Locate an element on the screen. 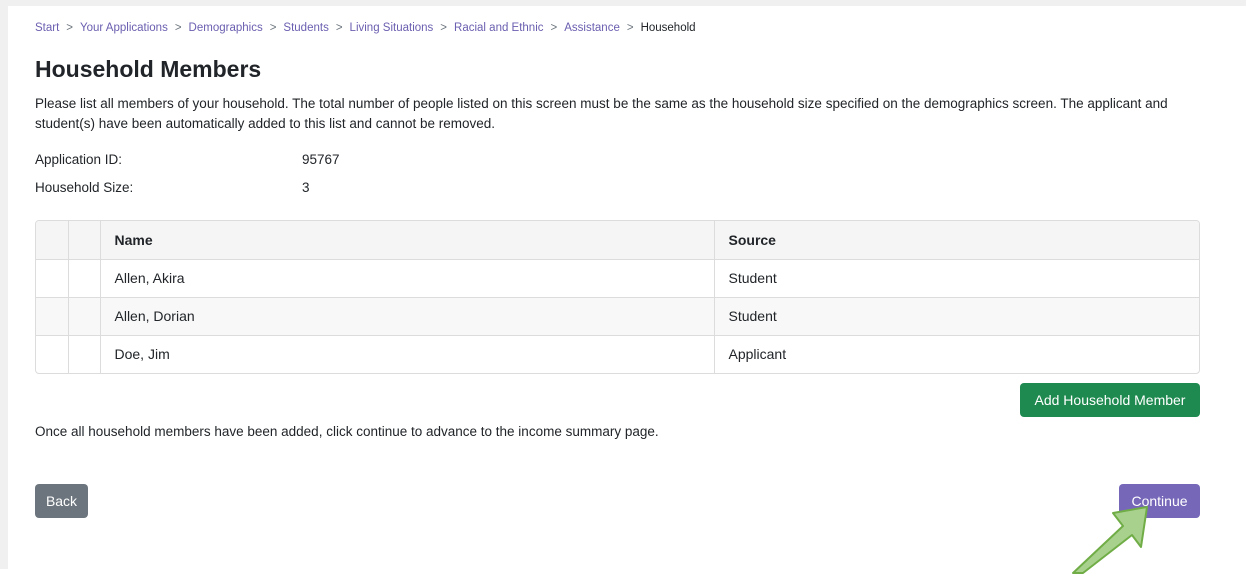 Image resolution: width=1246 pixels, height=575 pixels. back-button: Back is located at coordinates (61, 501).